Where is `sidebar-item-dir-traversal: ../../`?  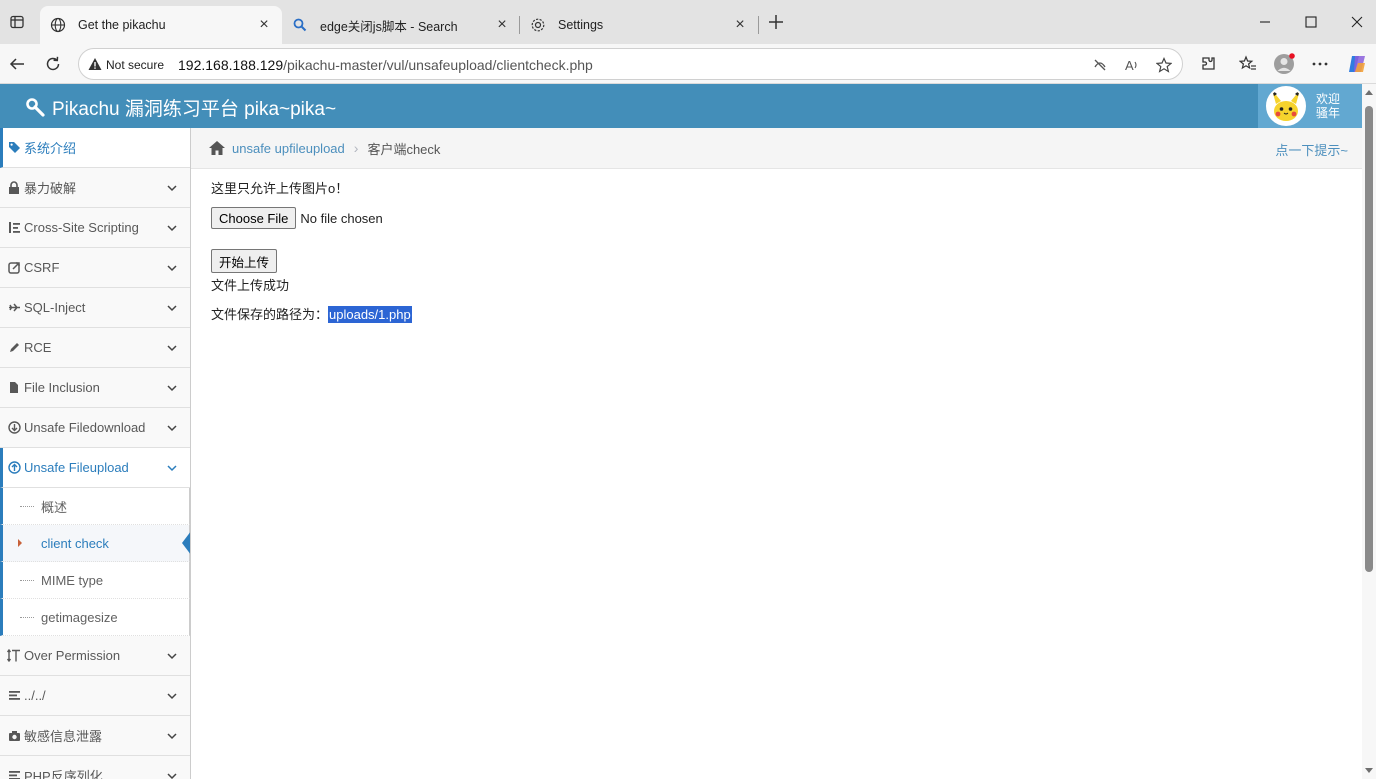 sidebar-item-dir-traversal: ../../ is located at coordinates (95, 696).